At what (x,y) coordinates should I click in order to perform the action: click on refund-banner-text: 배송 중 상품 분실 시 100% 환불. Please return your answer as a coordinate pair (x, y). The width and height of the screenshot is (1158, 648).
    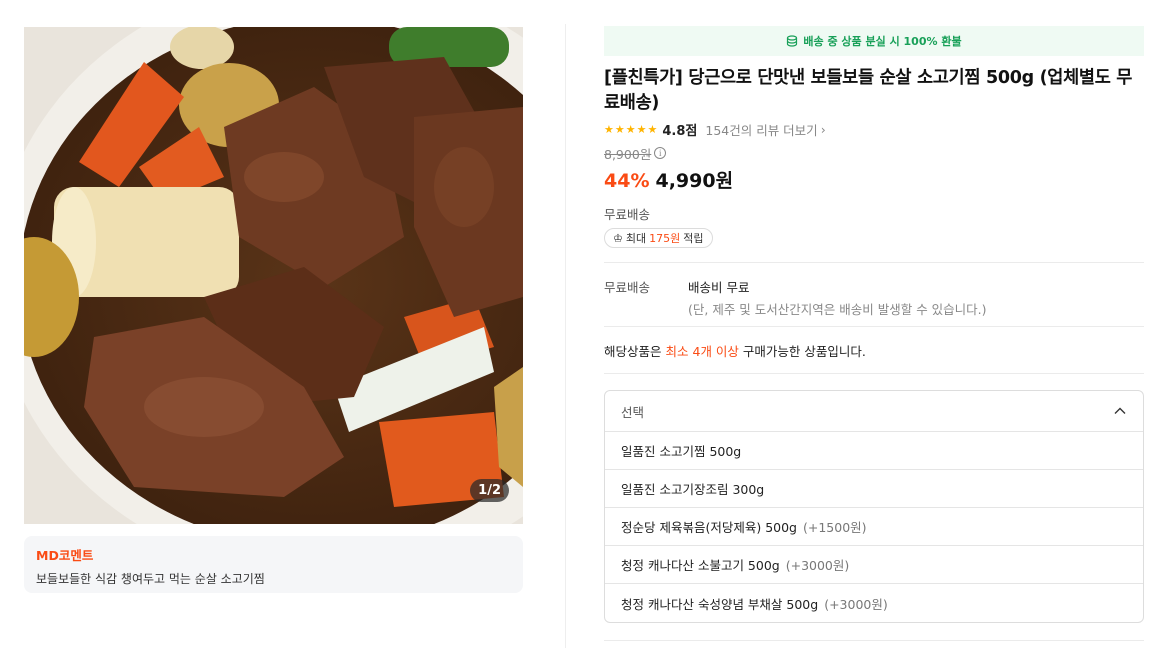
    Looking at the image, I should click on (882, 41).